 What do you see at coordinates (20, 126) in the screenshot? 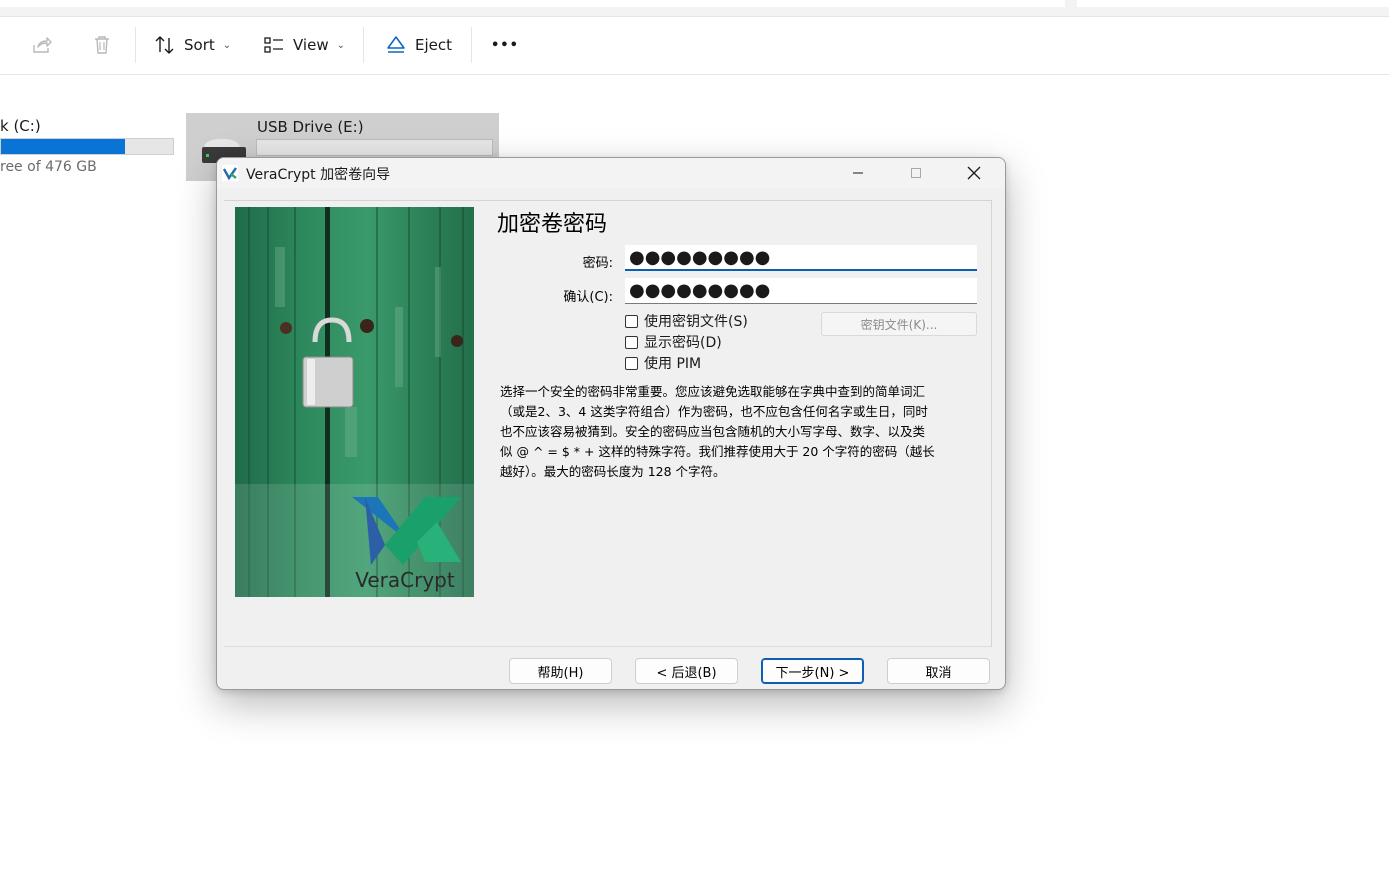
I see `drive-c-name: k (C:)` at bounding box center [20, 126].